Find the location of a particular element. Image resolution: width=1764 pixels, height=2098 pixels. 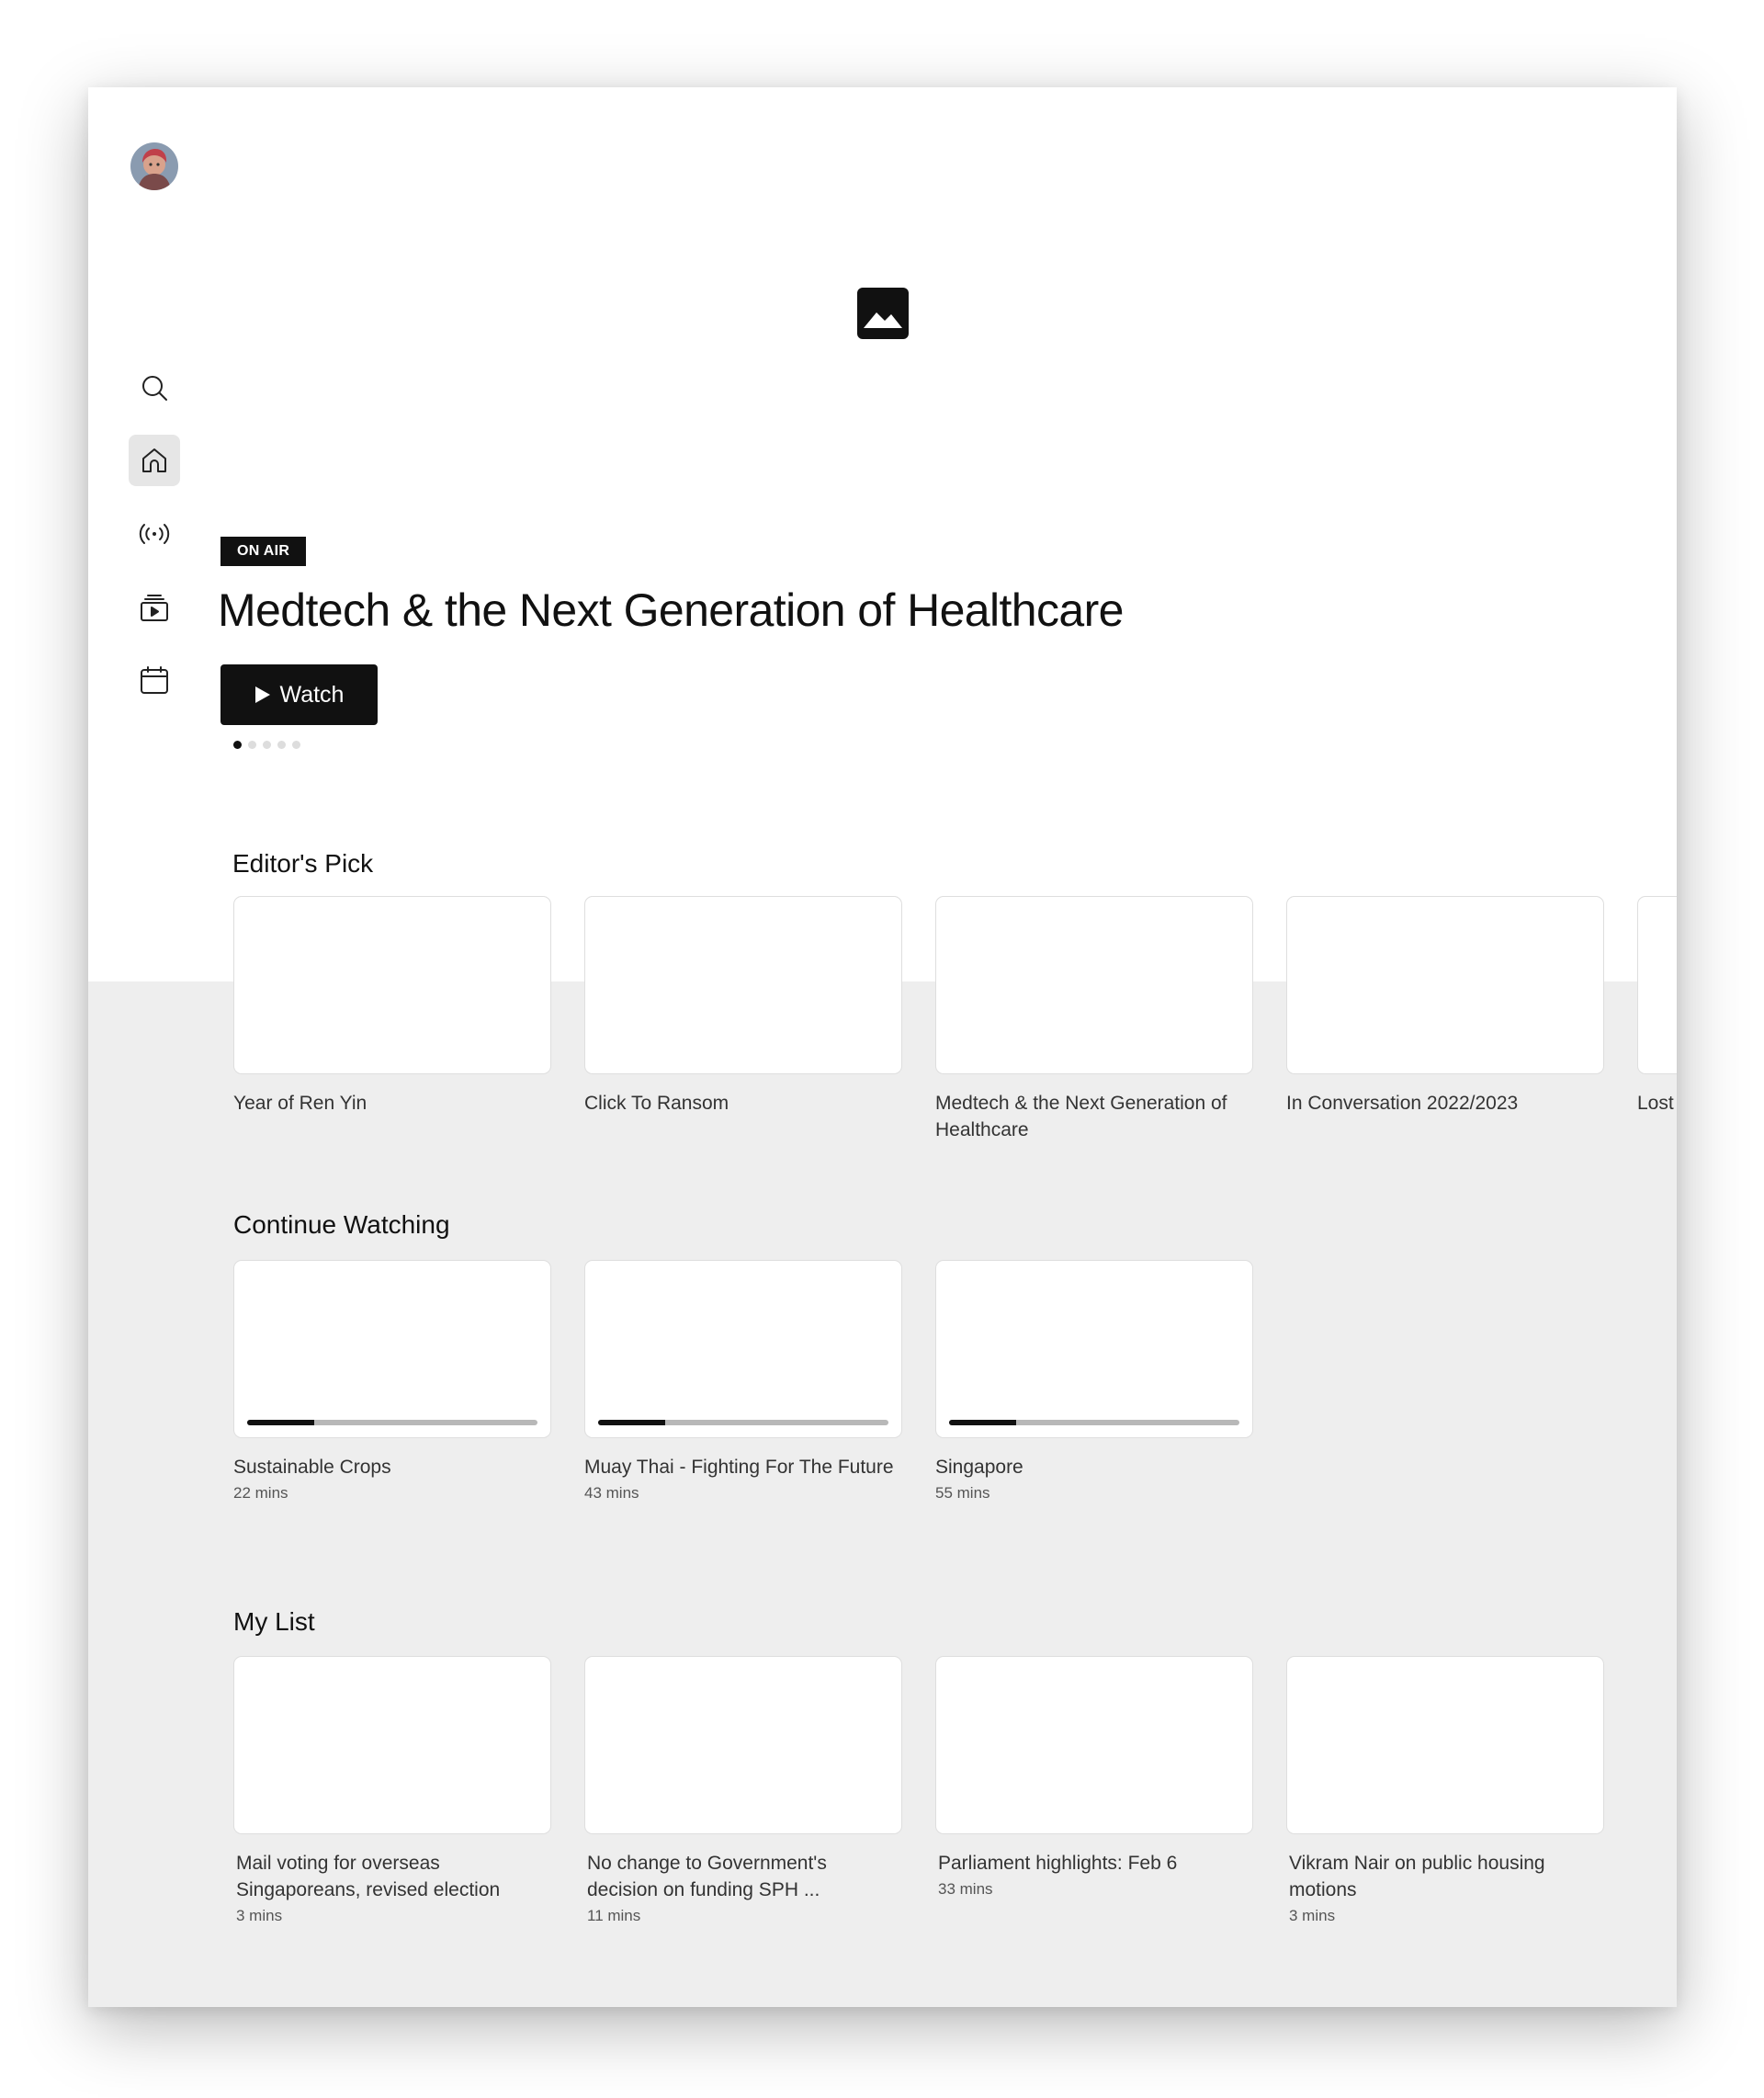

card-title: Muay Thai - Fighting For The Future is located at coordinates (739, 1467).